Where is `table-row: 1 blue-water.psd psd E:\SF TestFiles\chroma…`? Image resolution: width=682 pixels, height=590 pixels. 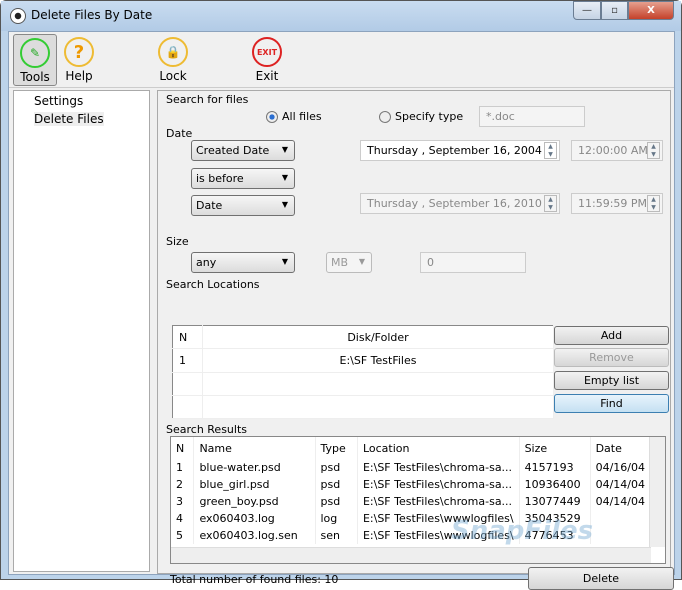
table-row: 1 blue-water.psd psd E:\SF TestFiles\chroma… is located at coordinates (411, 467).